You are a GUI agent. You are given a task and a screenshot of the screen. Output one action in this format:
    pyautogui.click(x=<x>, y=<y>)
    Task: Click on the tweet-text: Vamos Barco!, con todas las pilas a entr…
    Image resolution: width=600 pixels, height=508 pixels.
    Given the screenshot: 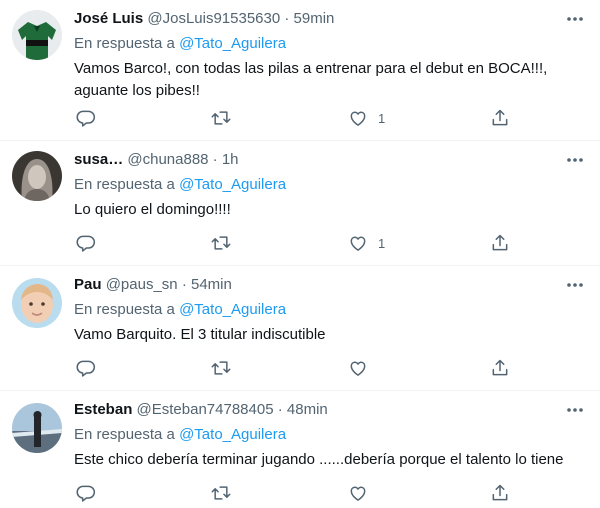 What is the action you would take?
    pyautogui.click(x=311, y=79)
    